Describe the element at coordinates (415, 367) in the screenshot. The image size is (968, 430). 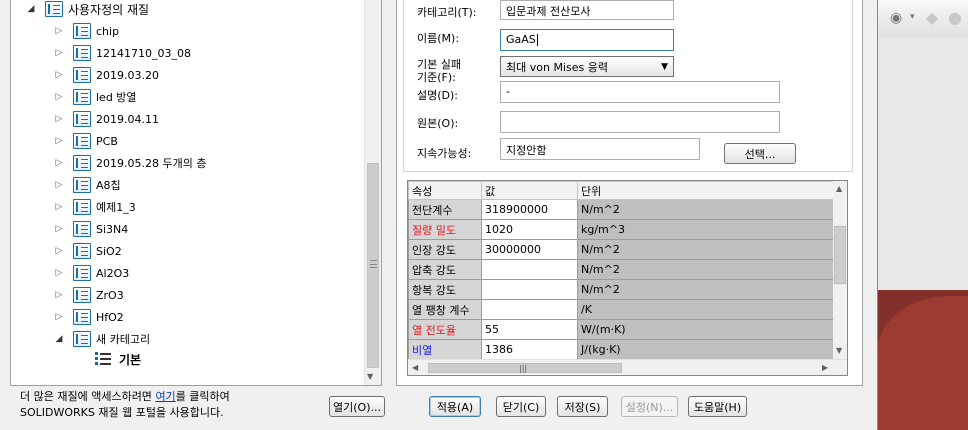
I see `scroll-left-arrow-icon: ◀` at that location.